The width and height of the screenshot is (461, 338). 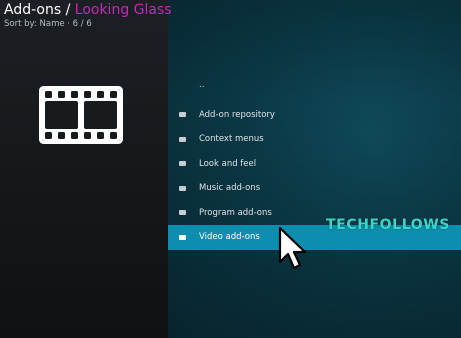 I want to click on parent-folder-label: .., so click(x=202, y=85).